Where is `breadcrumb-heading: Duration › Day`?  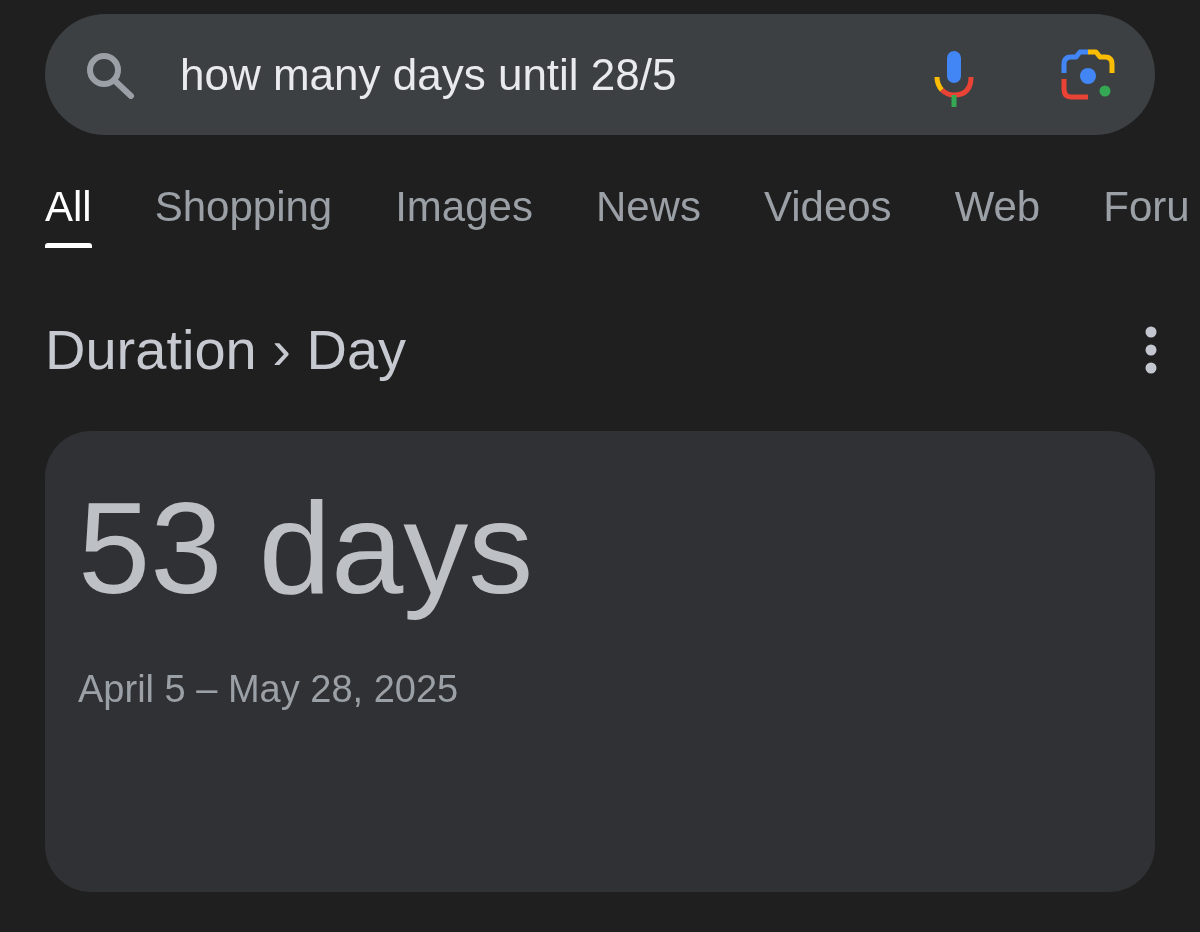
breadcrumb-heading: Duration › Day is located at coordinates (226, 350).